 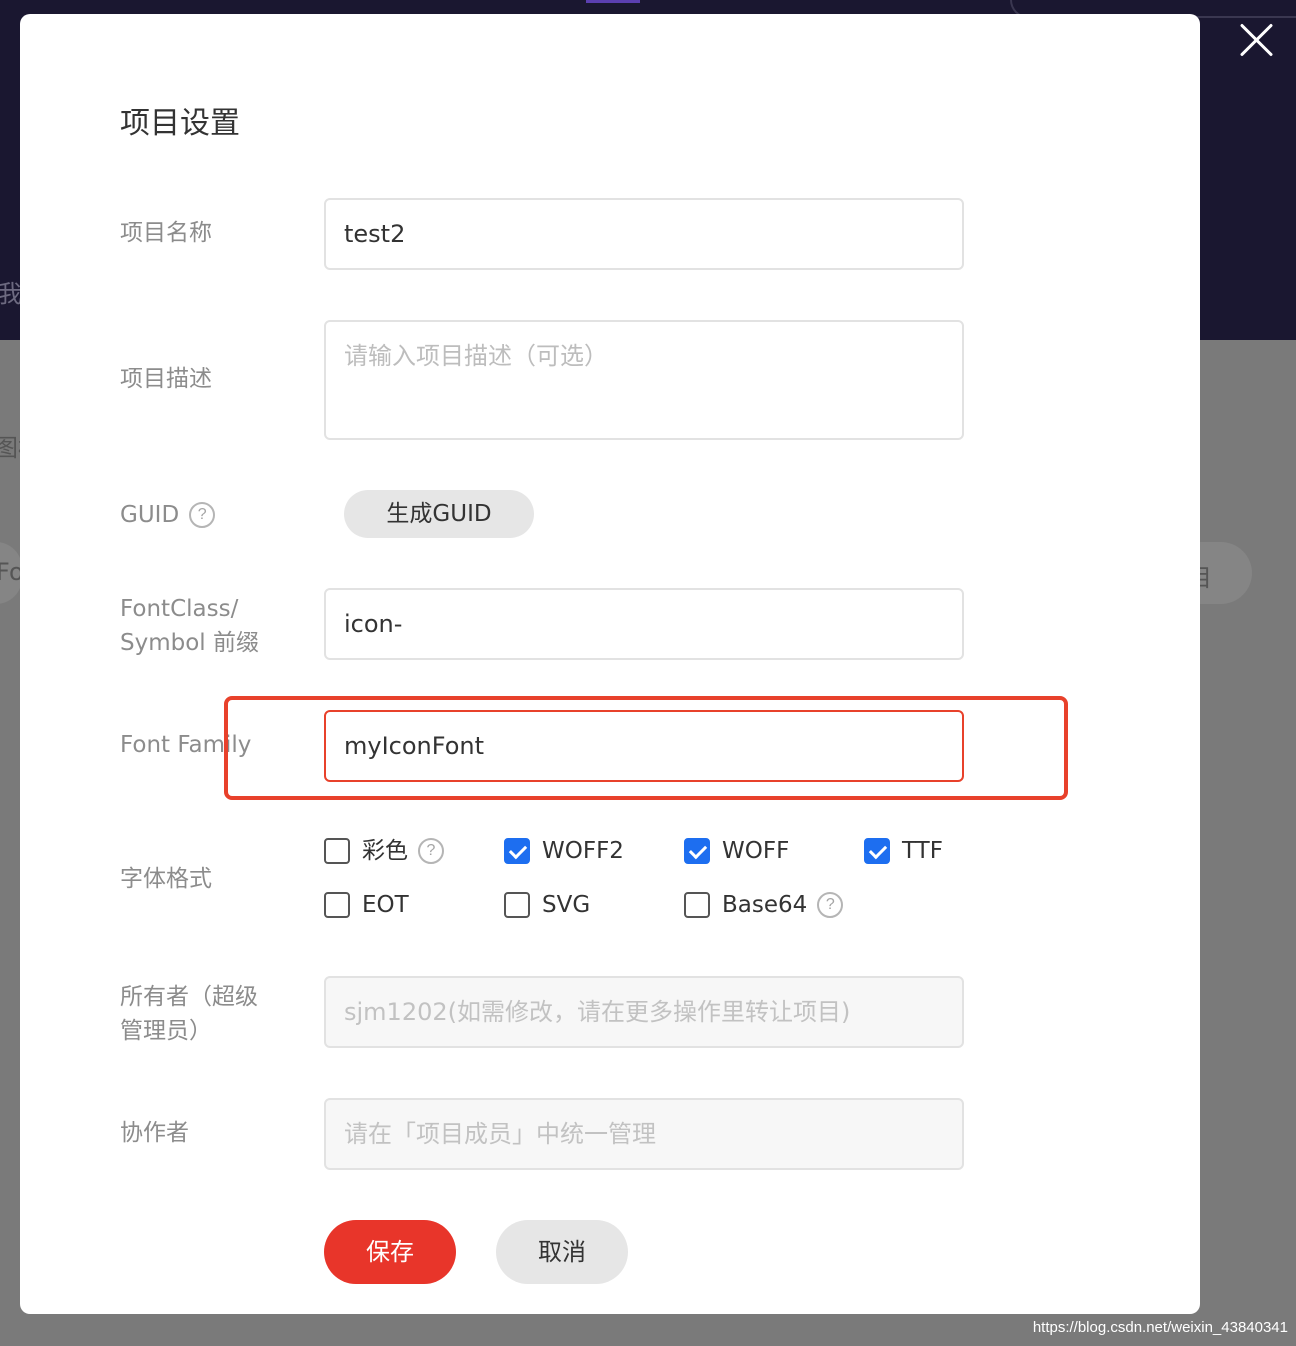 I want to click on background-nav-indicator, so click(x=613, y=1).